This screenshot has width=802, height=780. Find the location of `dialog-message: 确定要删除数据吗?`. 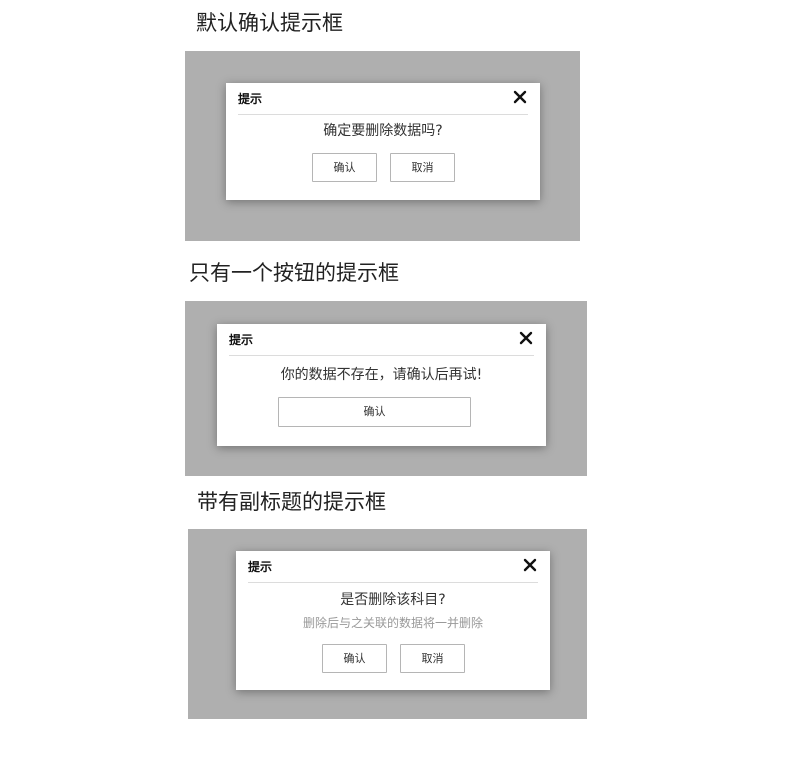

dialog-message: 确定要删除数据吗? is located at coordinates (383, 131).